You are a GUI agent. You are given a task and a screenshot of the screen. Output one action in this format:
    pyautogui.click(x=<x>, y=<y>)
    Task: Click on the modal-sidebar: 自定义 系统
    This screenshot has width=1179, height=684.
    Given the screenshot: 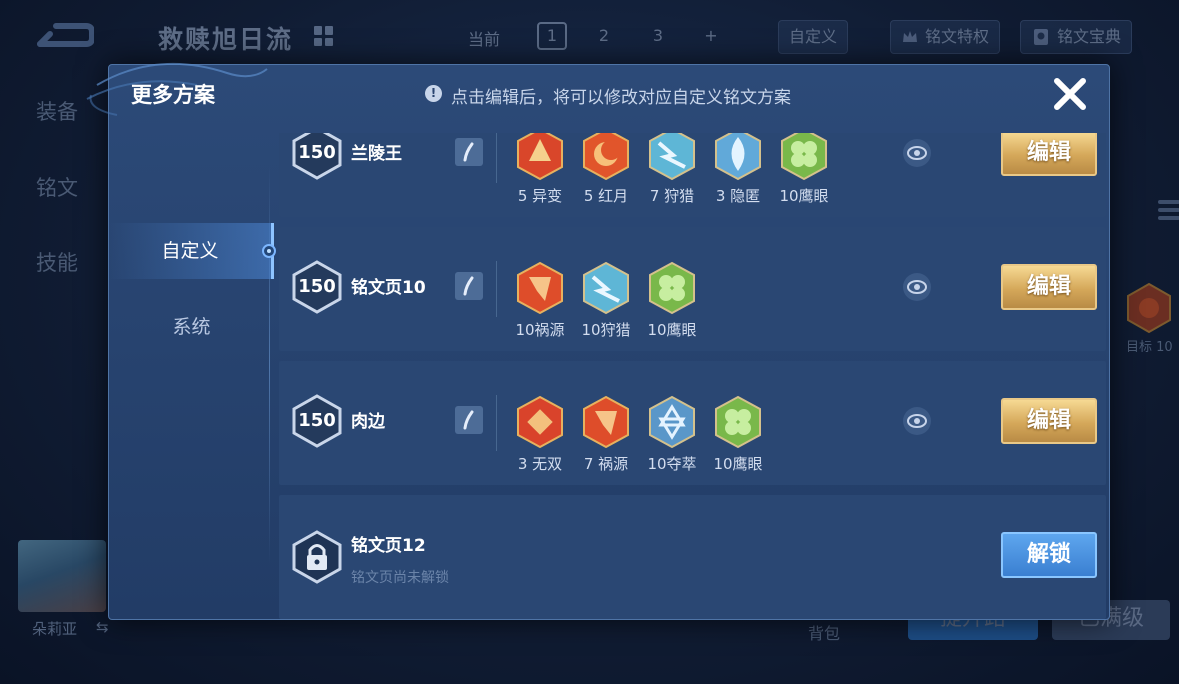 What is the action you would take?
    pyautogui.click(x=192, y=377)
    